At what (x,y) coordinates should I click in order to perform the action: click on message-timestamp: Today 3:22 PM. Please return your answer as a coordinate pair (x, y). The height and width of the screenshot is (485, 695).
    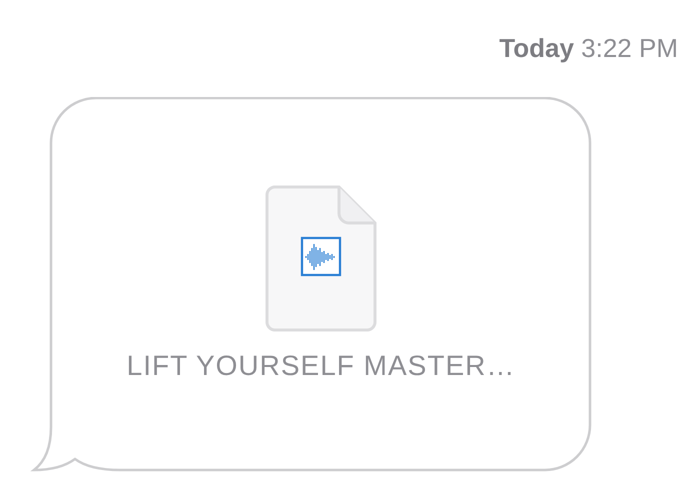
    Looking at the image, I should click on (588, 48).